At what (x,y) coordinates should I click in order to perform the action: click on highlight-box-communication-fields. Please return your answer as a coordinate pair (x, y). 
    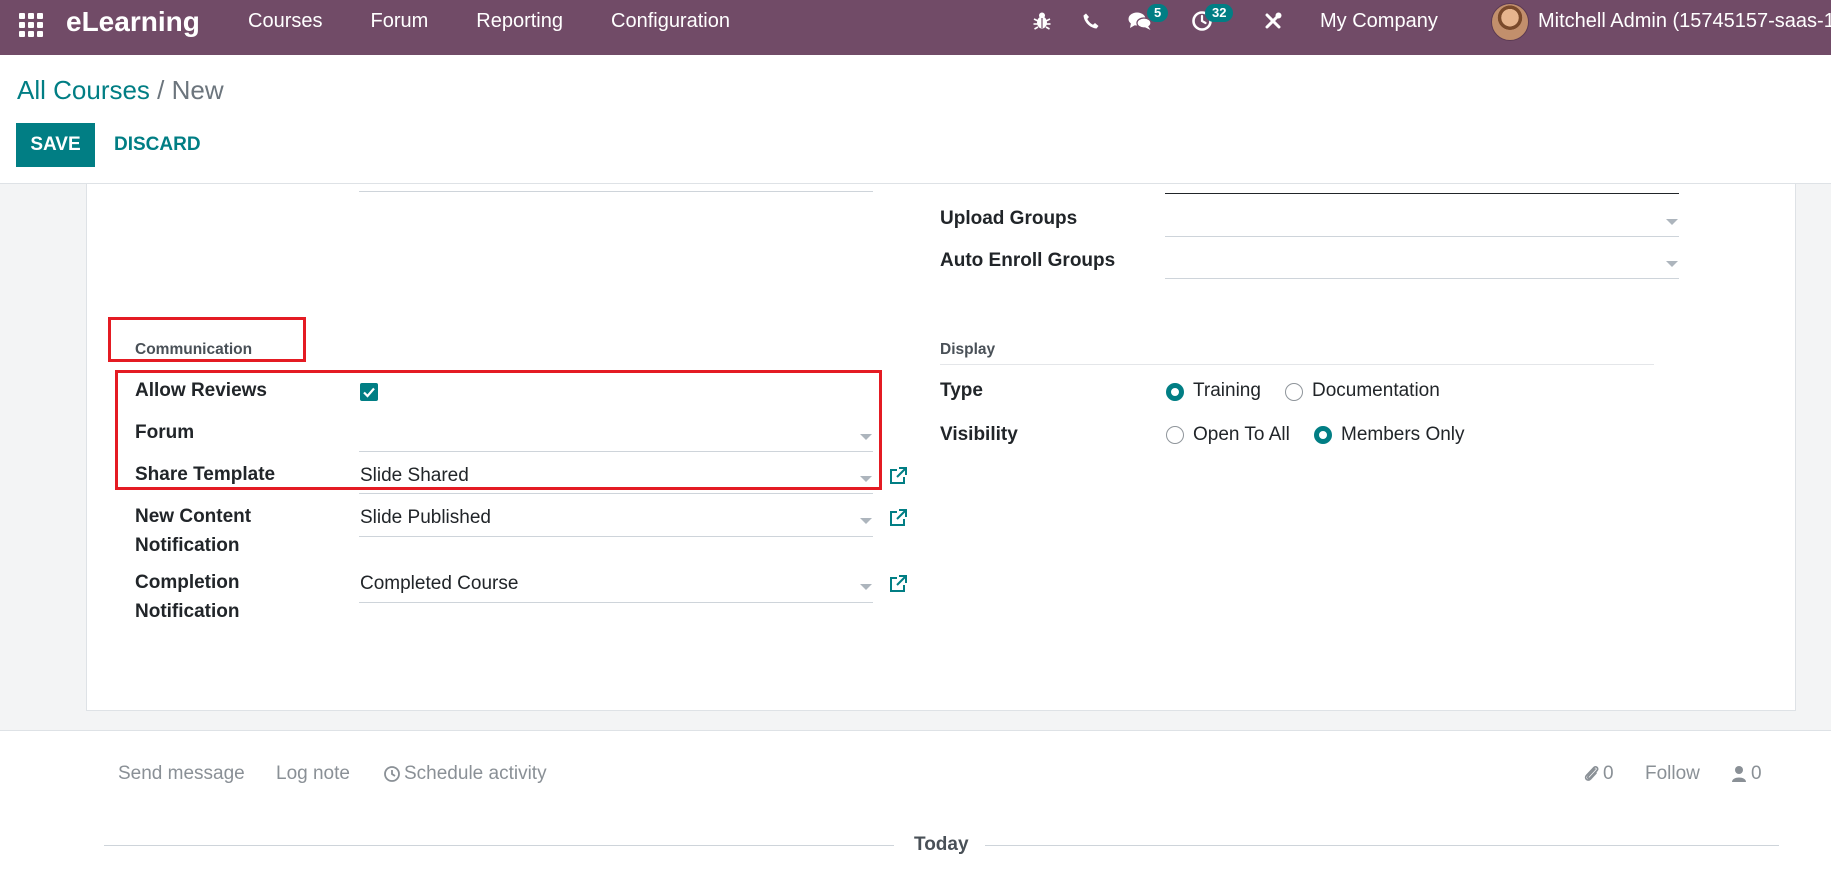
    Looking at the image, I should click on (498, 430).